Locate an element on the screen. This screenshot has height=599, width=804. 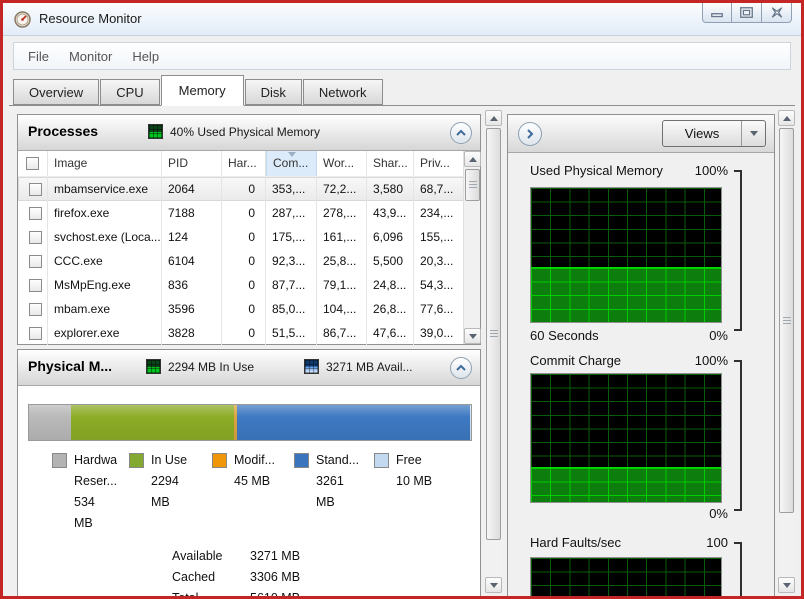
expand-panel-button is located at coordinates (530, 134).